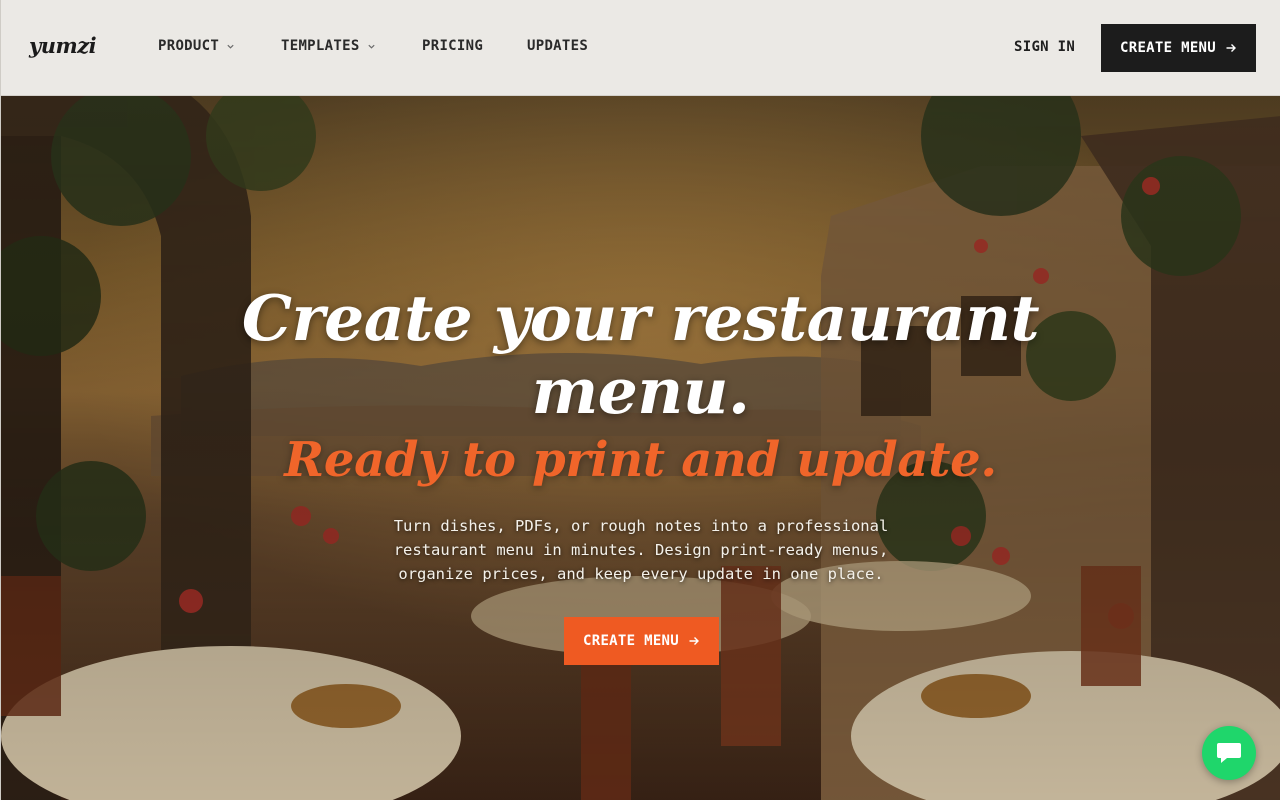 The image size is (1280, 800). What do you see at coordinates (631, 641) in the screenshot?
I see `hero-create-menu-label: CREATE MENU` at bounding box center [631, 641].